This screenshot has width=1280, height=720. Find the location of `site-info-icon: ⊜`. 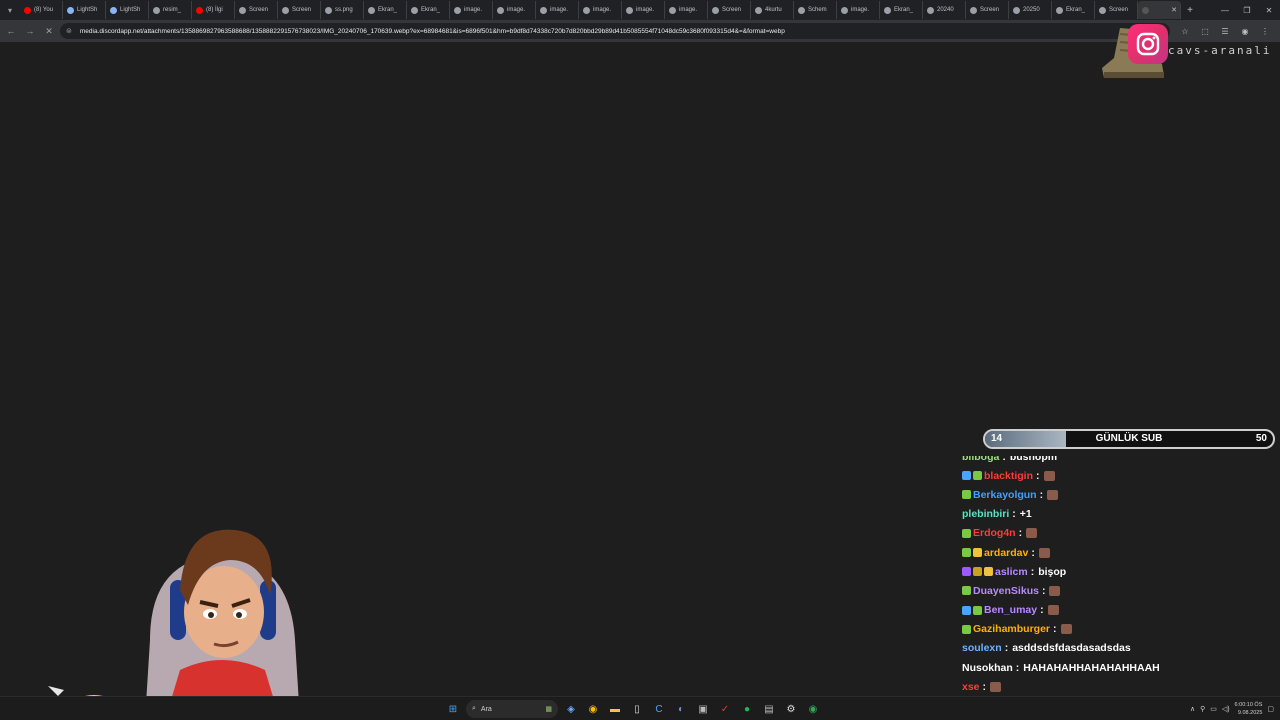

site-info-icon: ⊜ is located at coordinates (69, 31).